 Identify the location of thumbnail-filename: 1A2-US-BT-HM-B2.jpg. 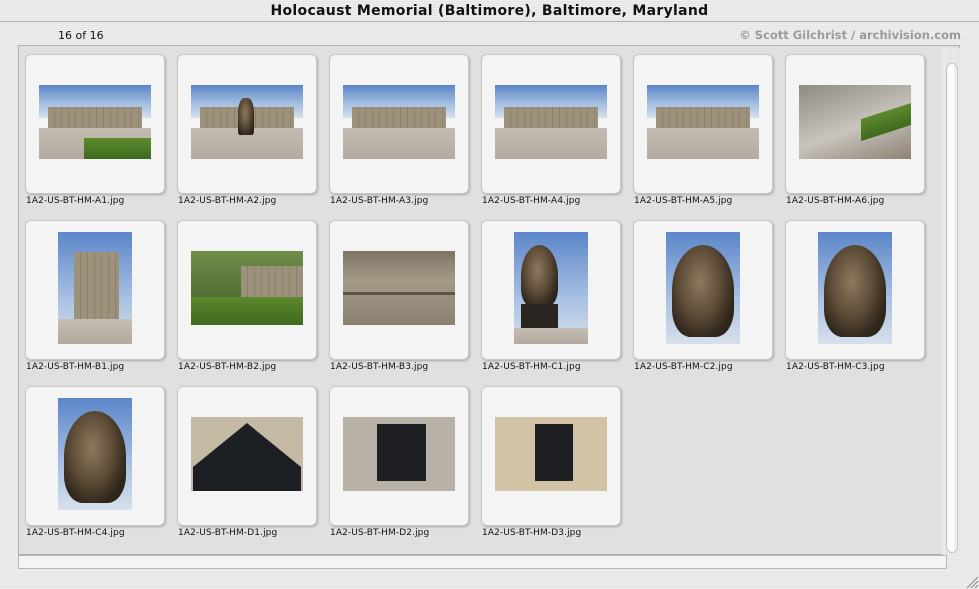
(227, 367).